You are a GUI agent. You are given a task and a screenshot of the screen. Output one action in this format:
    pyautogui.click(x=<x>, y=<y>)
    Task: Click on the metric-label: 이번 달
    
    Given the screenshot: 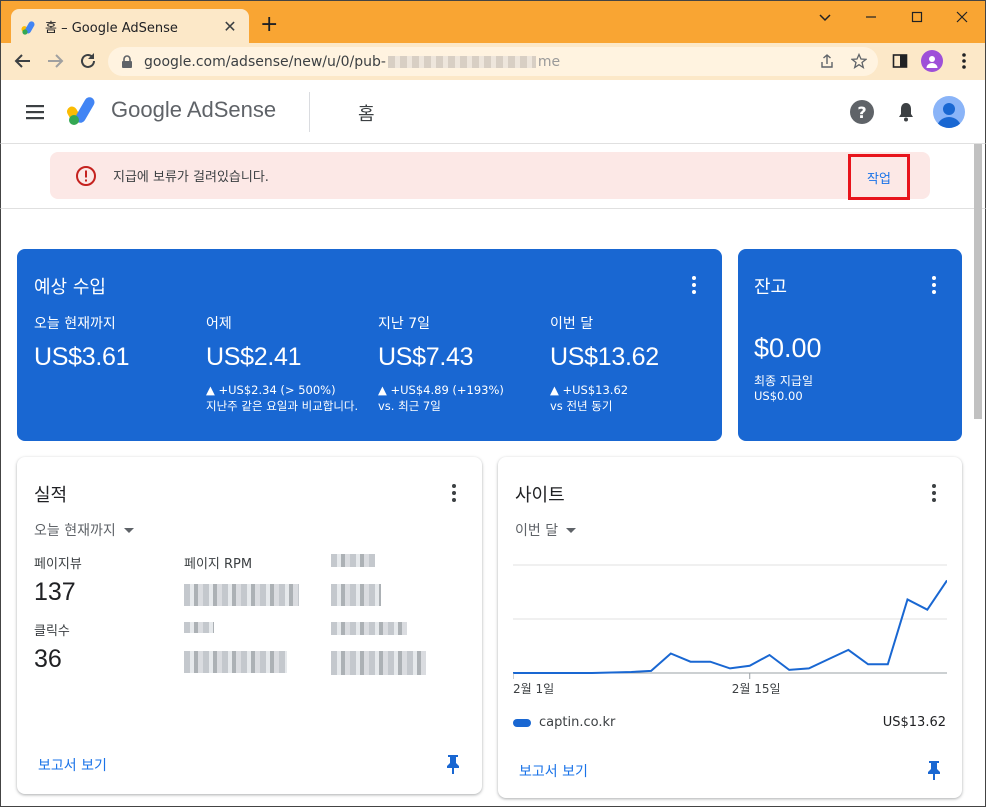 What is the action you would take?
    pyautogui.click(x=572, y=324)
    